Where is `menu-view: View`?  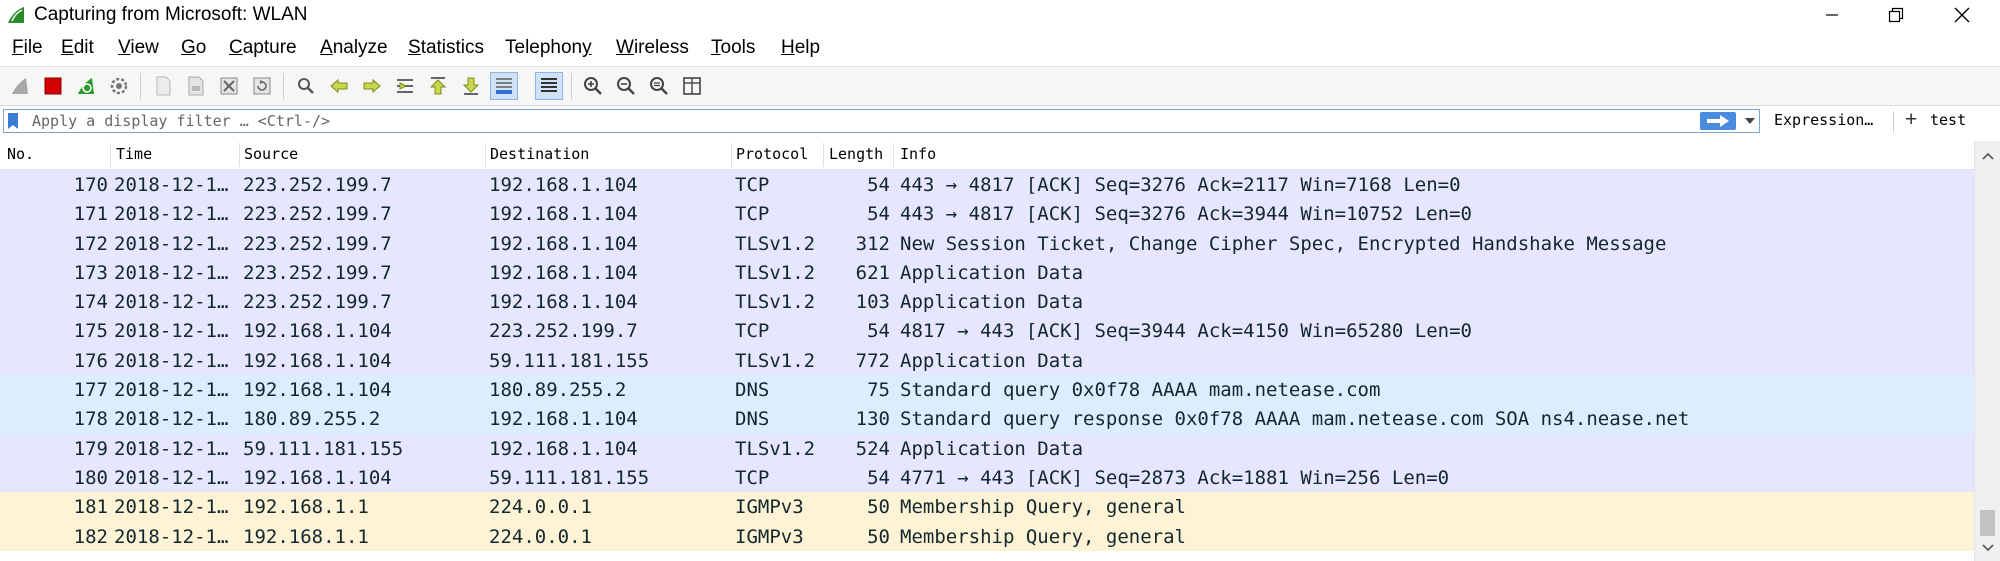
menu-view: View is located at coordinates (138, 48).